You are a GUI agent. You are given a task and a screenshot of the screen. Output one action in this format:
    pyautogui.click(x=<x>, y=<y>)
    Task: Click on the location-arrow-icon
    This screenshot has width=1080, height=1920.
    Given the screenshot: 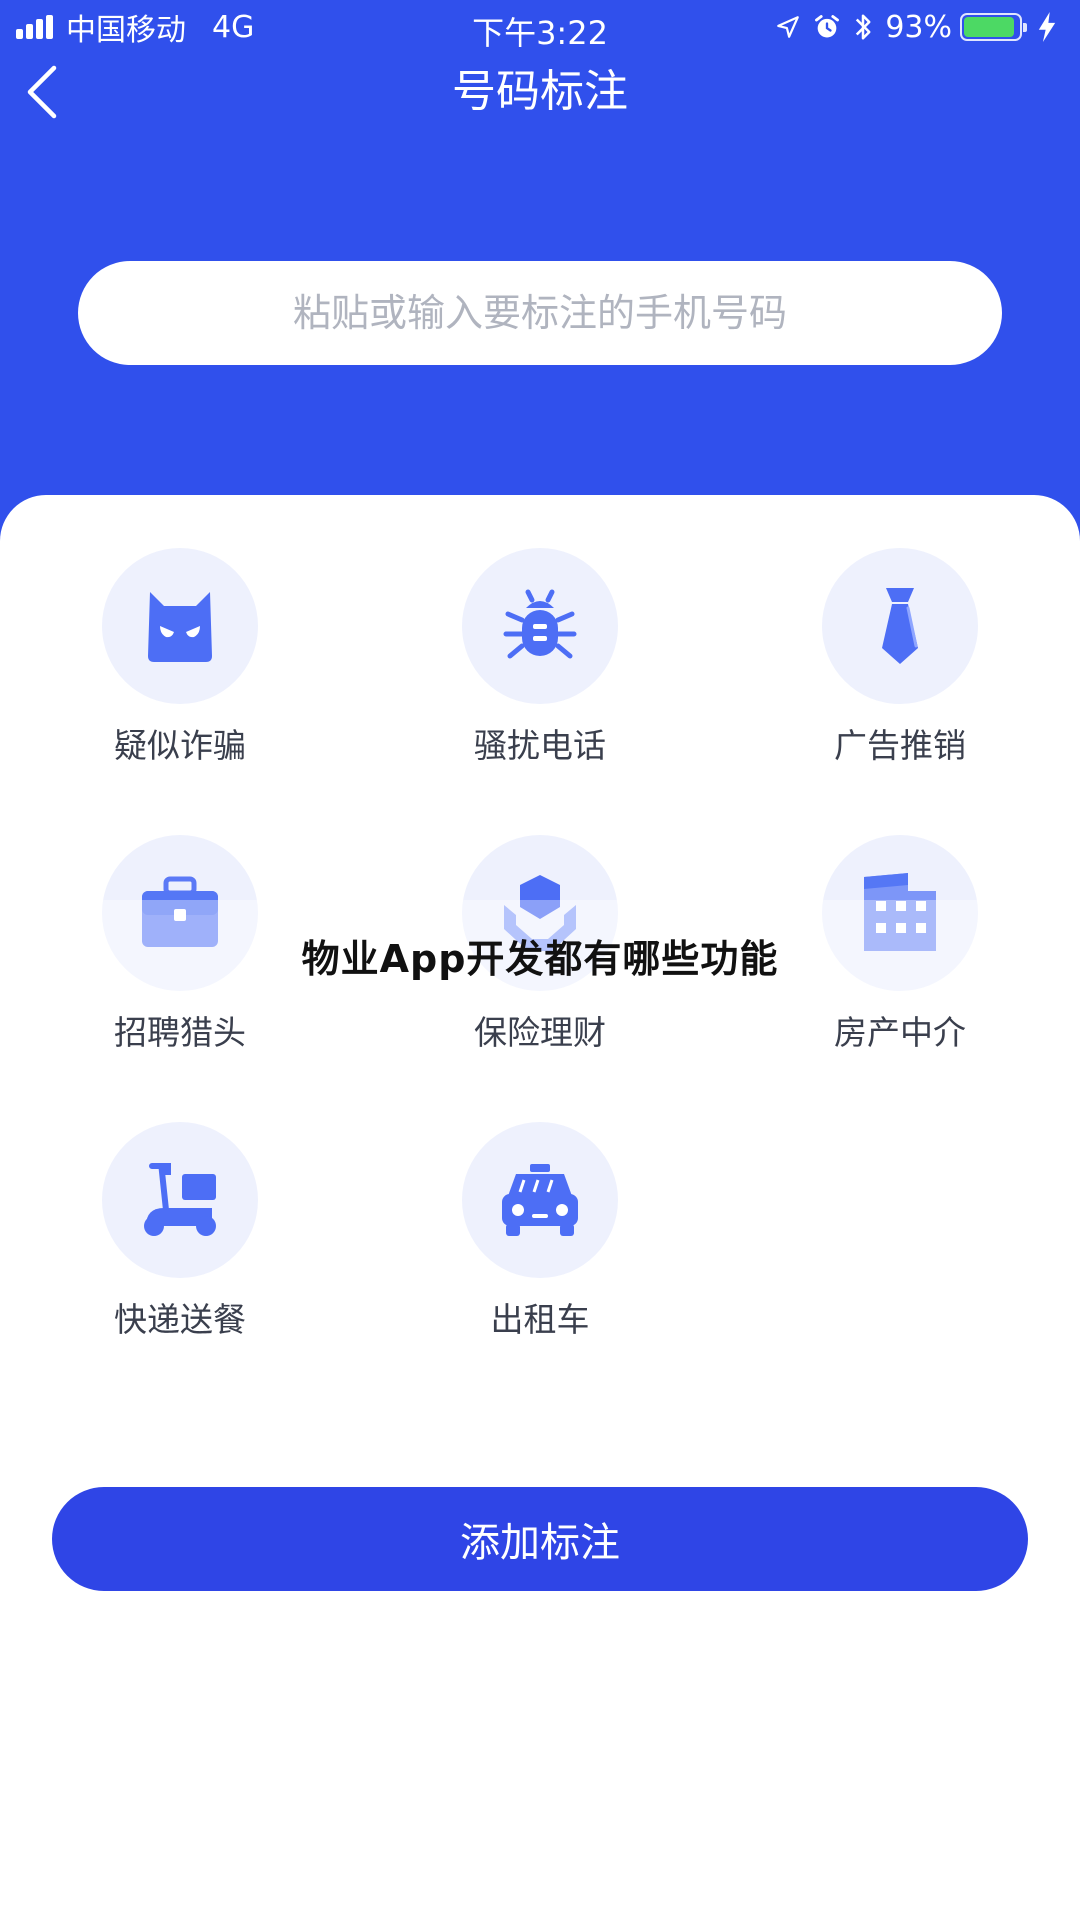 What is the action you would take?
    pyautogui.click(x=788, y=27)
    